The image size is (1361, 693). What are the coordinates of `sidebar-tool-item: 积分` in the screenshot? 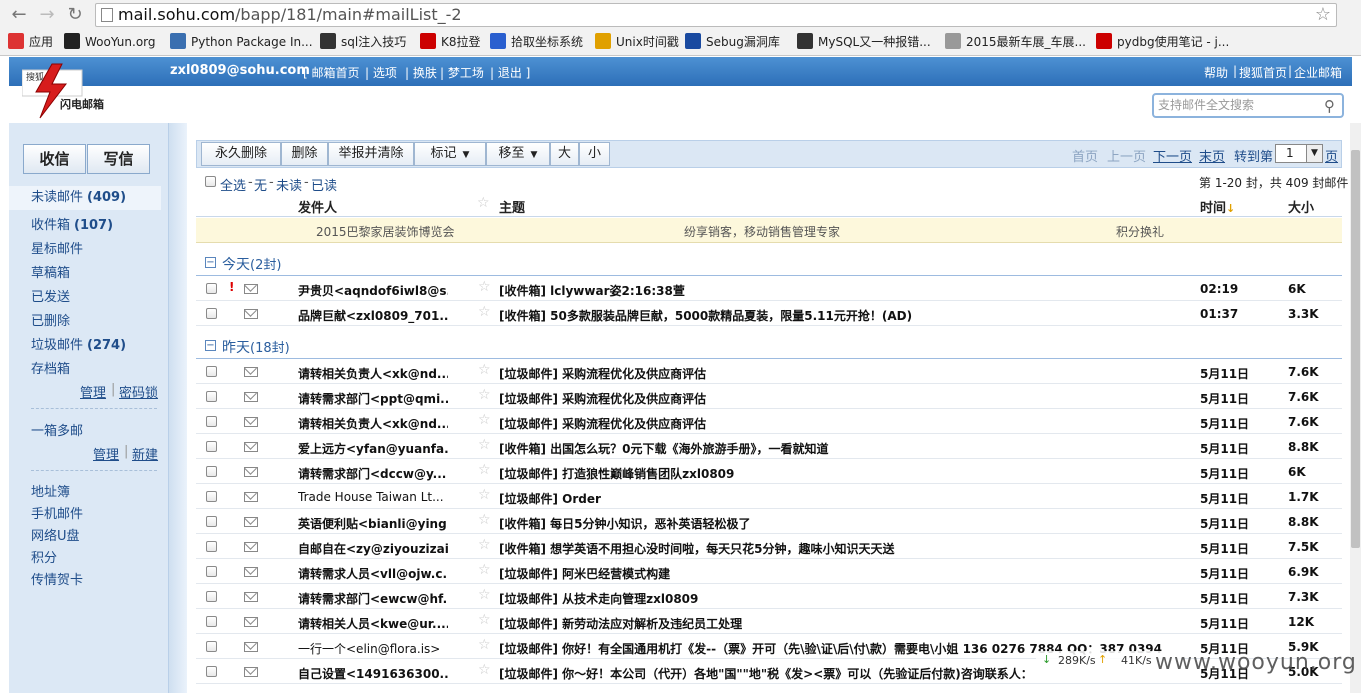 It's located at (44, 556).